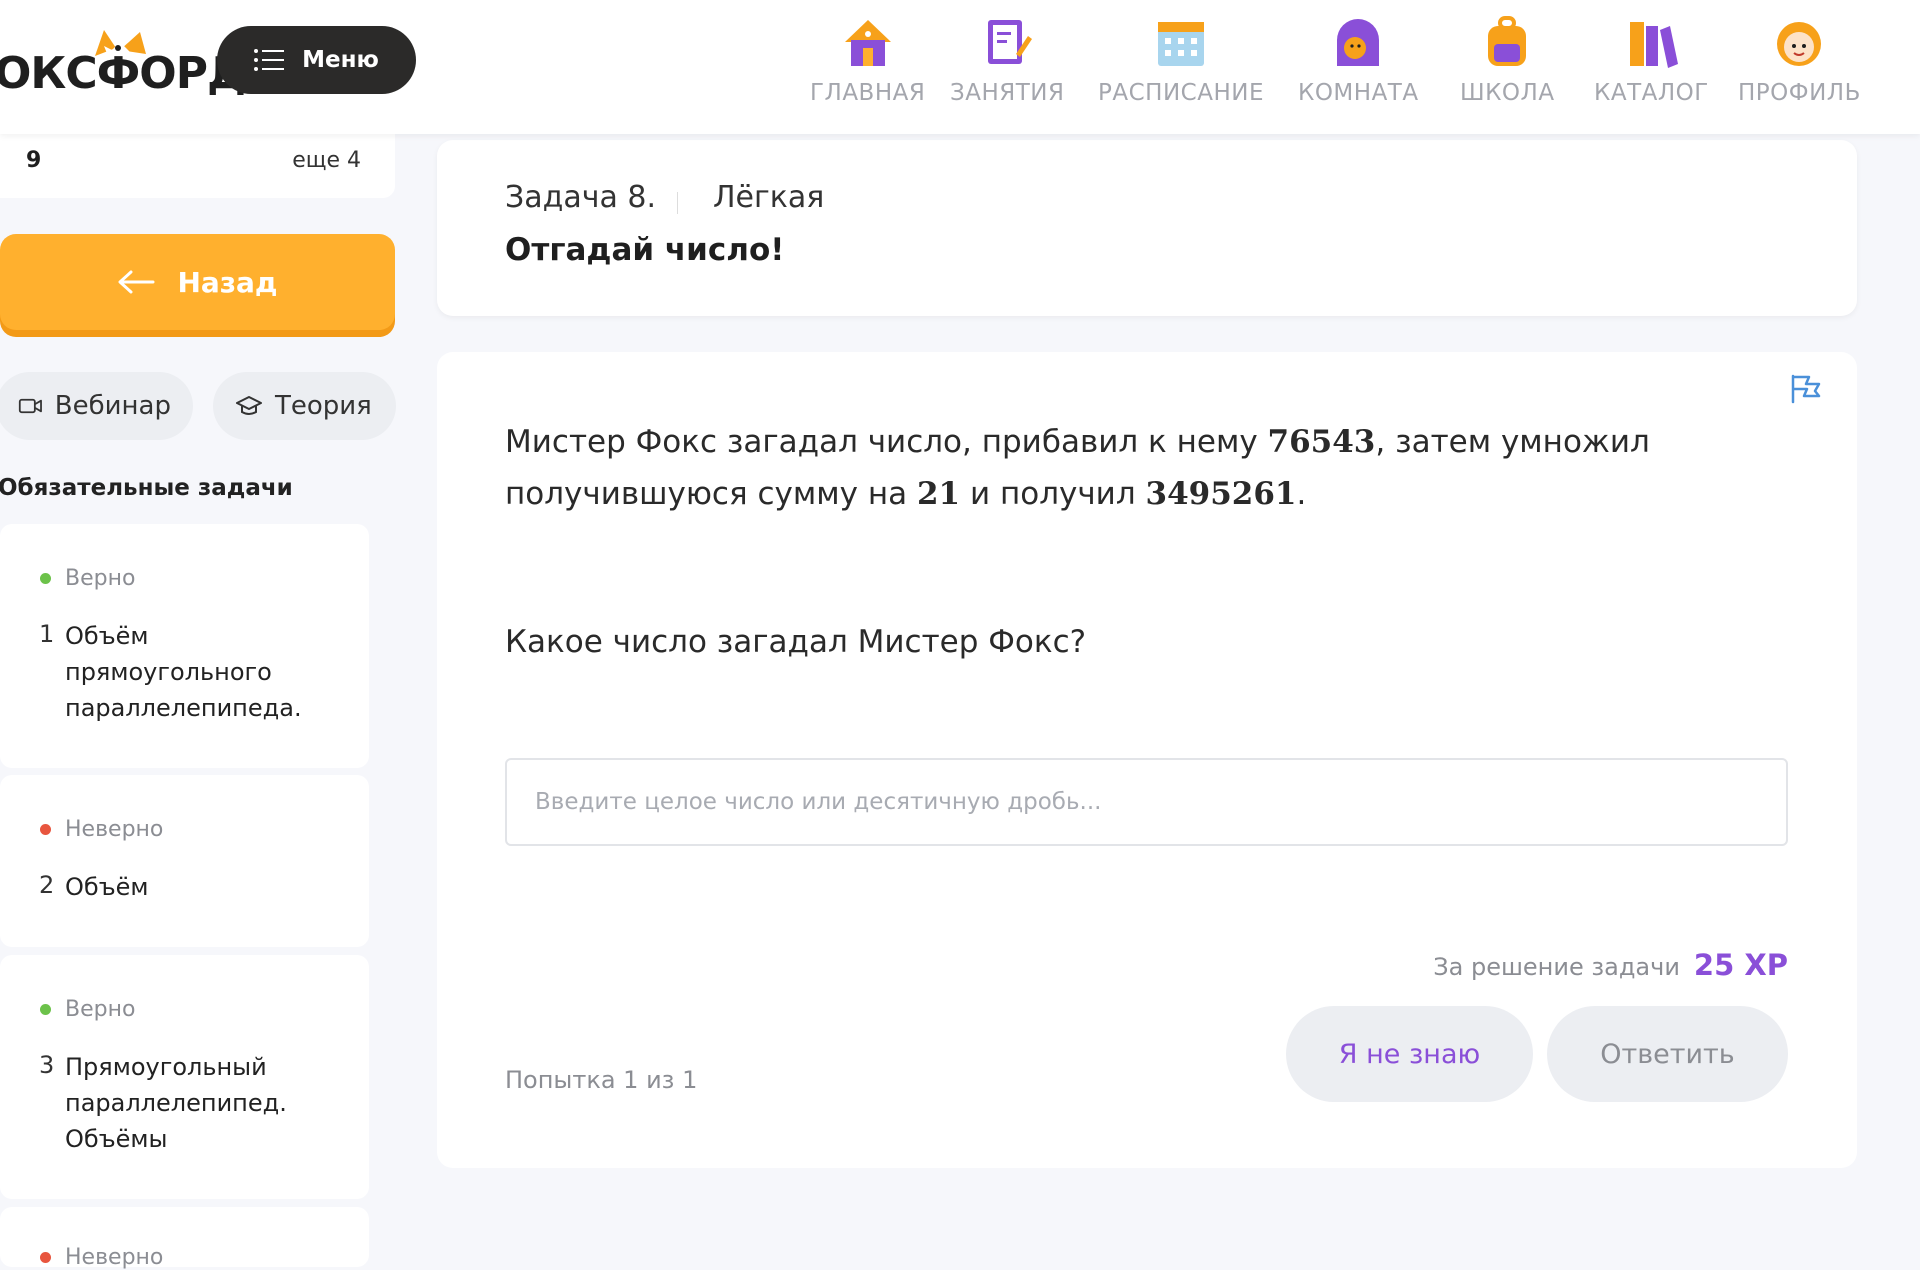  I want to click on webinar-label: Вебинар, so click(112, 406).